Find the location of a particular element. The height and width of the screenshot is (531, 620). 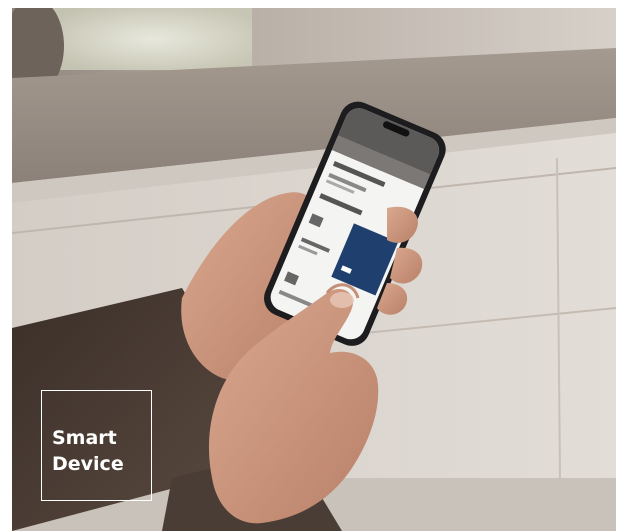

smart-device-label: Smart Device is located at coordinates (88, 451).